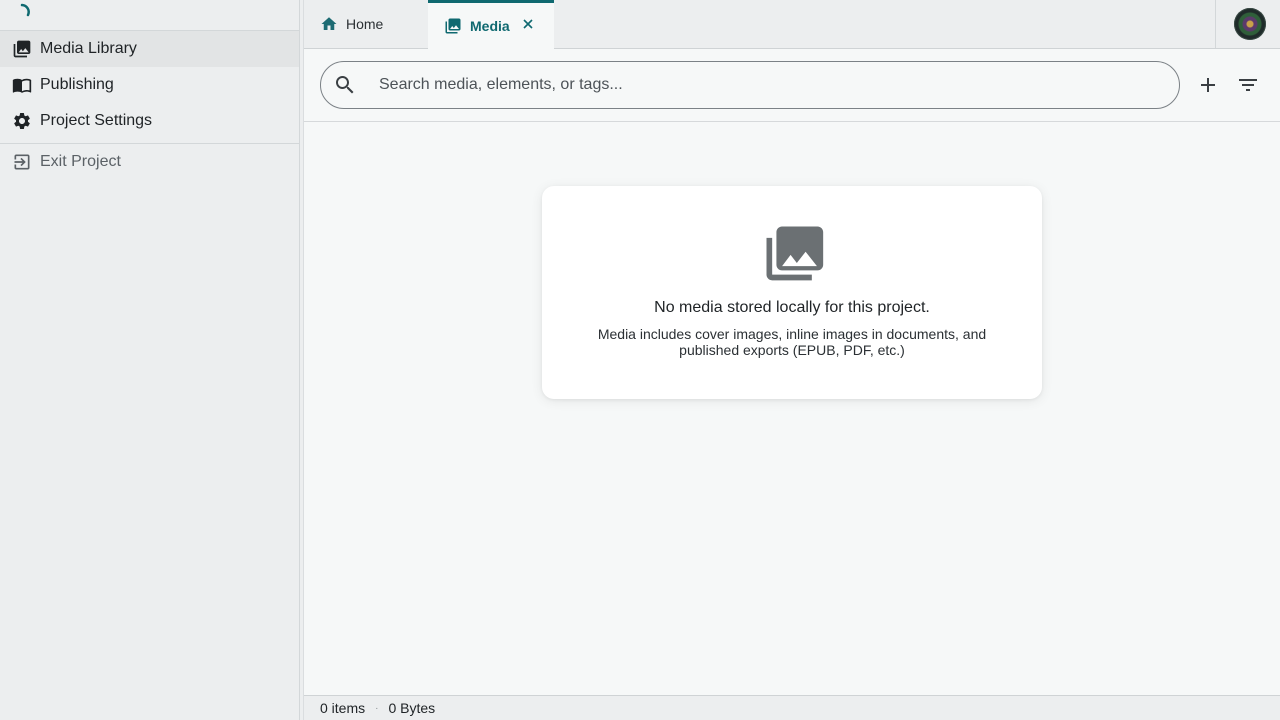 The height and width of the screenshot is (720, 1280). What do you see at coordinates (329, 24) in the screenshot?
I see `home-icon` at bounding box center [329, 24].